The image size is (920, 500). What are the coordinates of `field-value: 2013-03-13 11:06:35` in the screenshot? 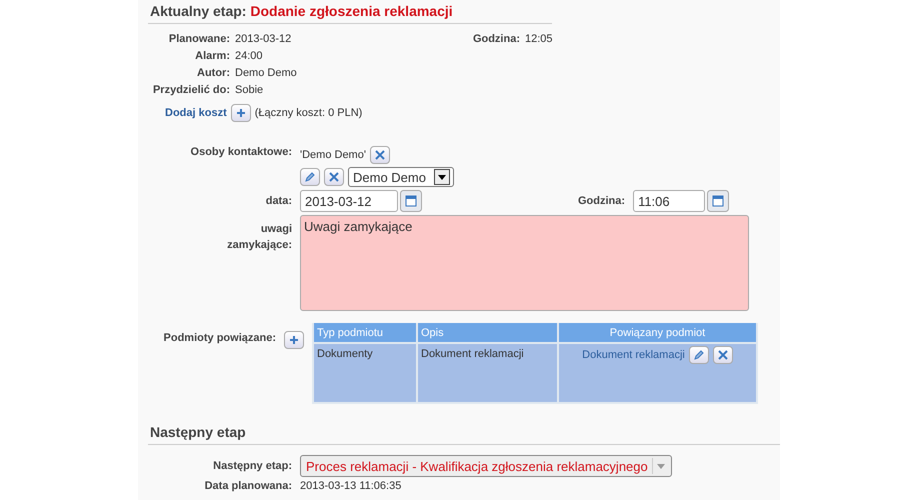 It's located at (351, 486).